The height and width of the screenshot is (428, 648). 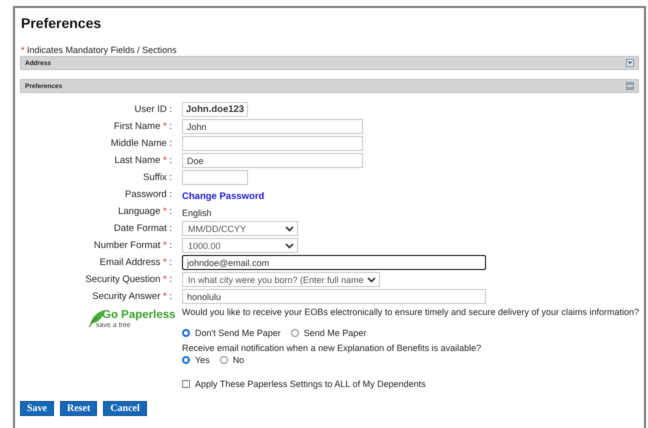 I want to click on notification-question: Receive email notification when a new Explanation of Benefits is available?, so click(x=332, y=348).